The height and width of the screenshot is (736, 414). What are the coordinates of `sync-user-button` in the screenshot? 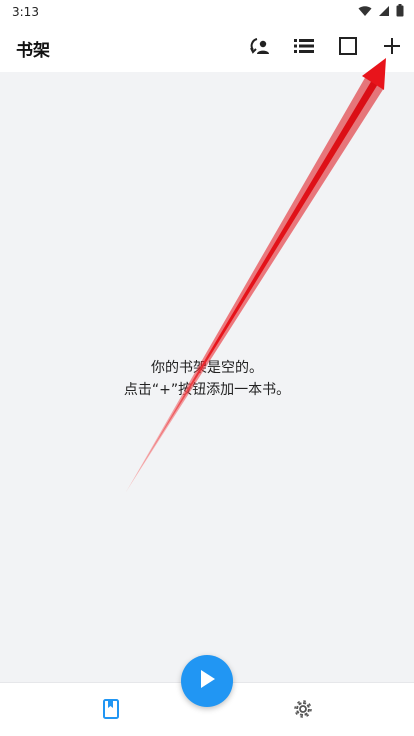 It's located at (260, 48).